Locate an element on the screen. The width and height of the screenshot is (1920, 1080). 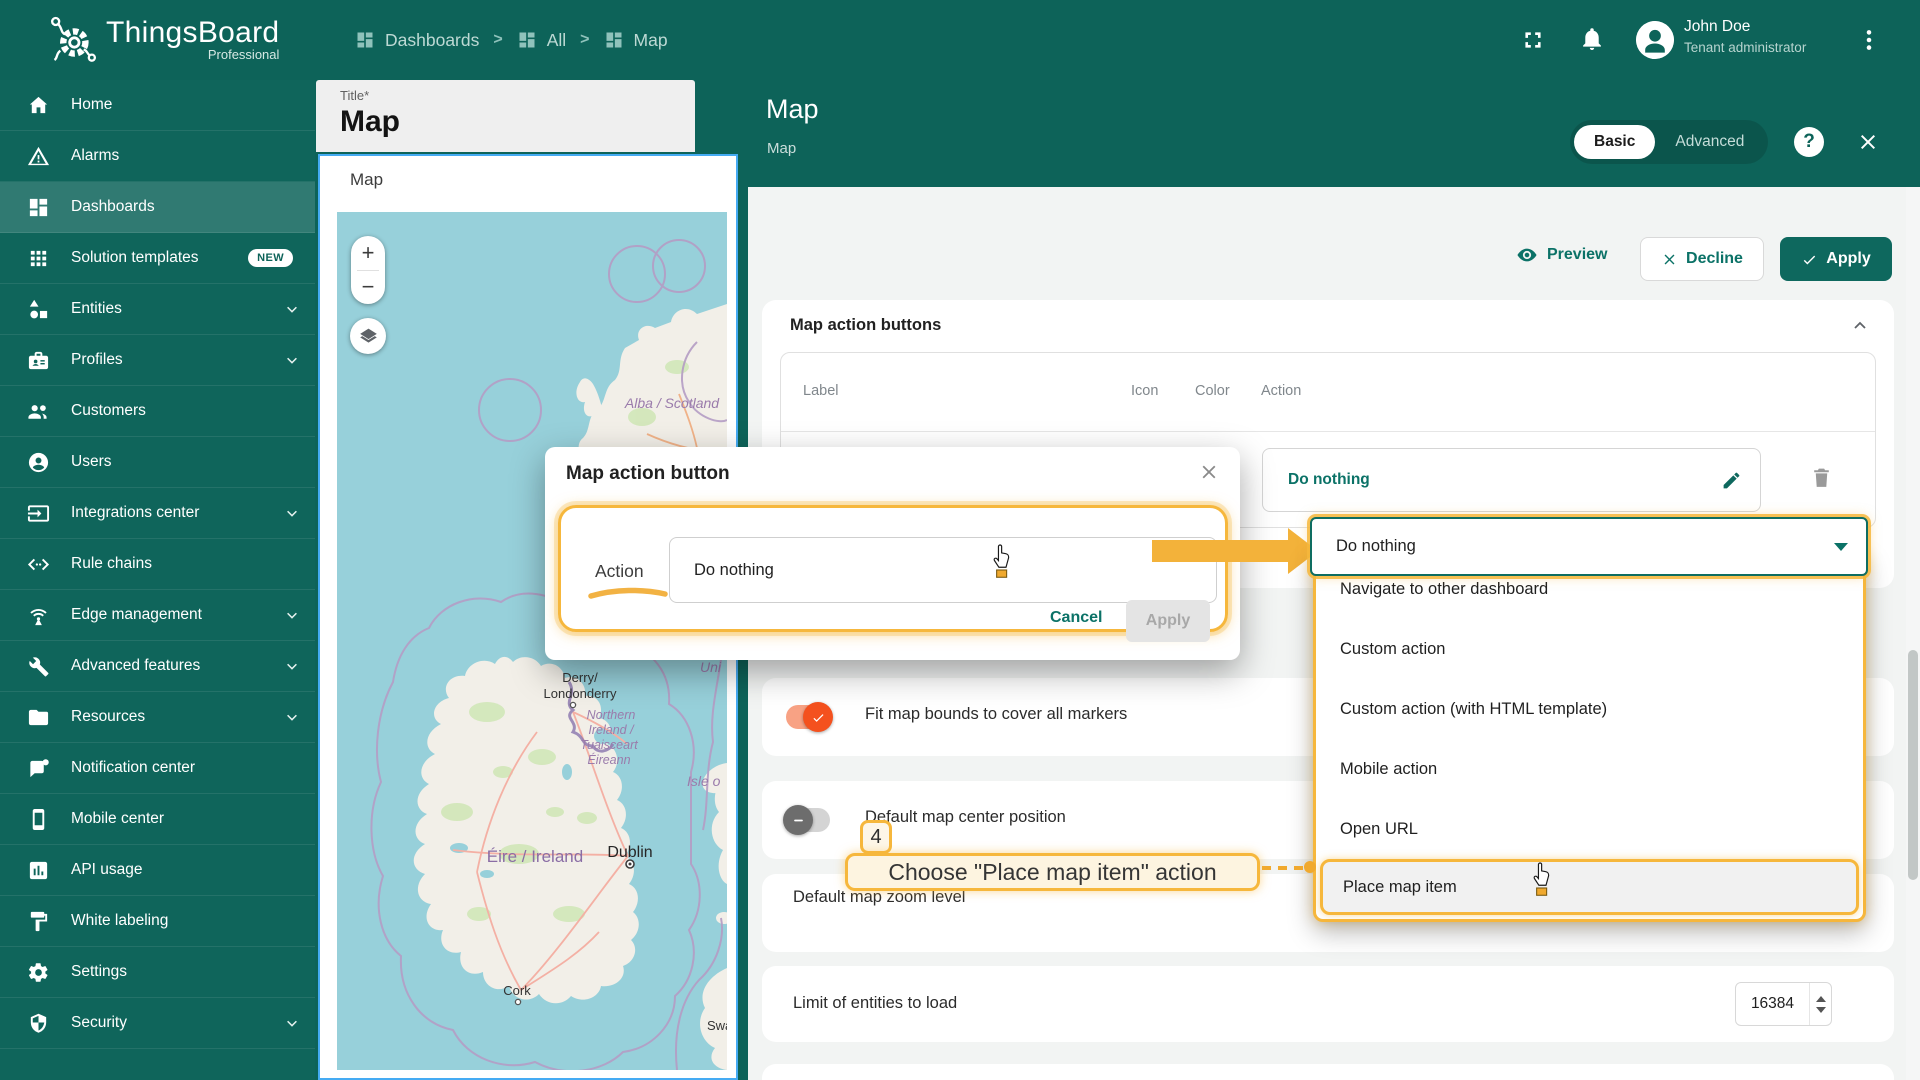
cancel-button: Cancel is located at coordinates (1076, 618).